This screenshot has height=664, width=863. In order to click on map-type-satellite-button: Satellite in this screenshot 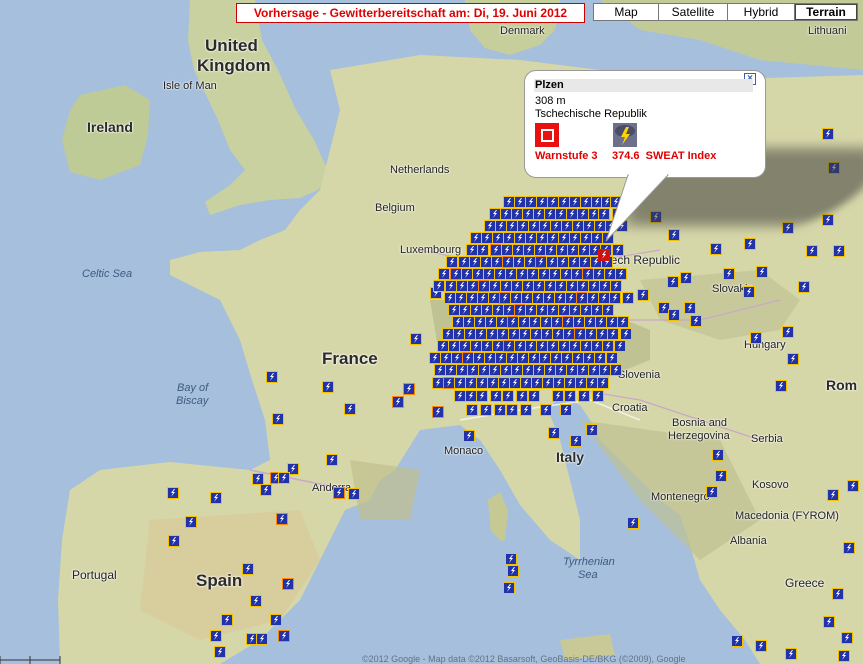, I will do `click(693, 12)`.